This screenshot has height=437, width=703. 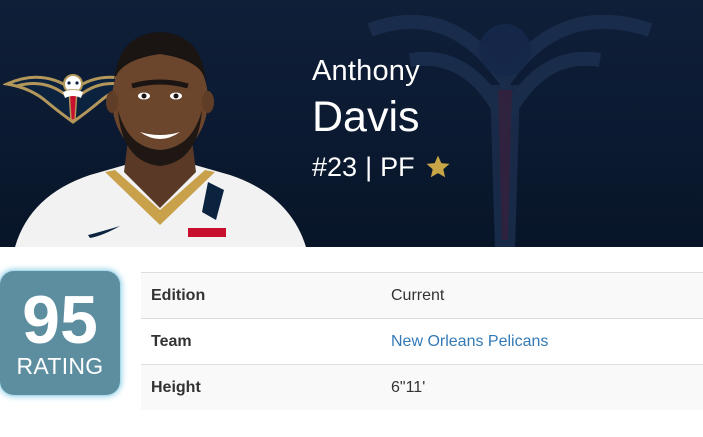 I want to click on row-key-edition: Edition, so click(x=261, y=295).